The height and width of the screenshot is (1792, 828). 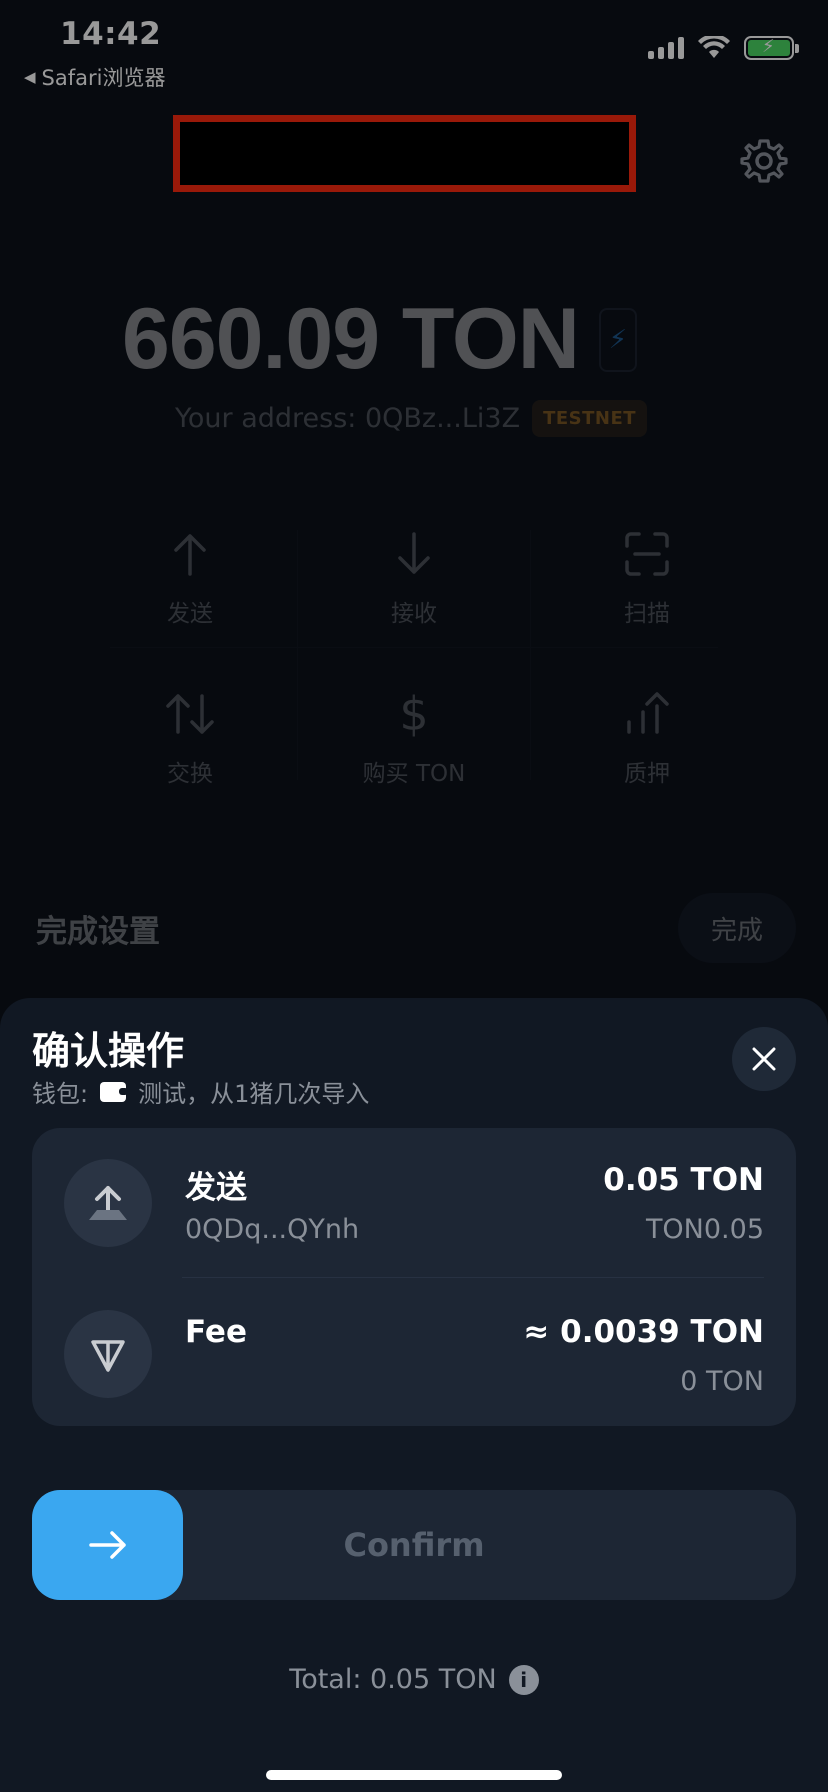 What do you see at coordinates (414, 1203) in the screenshot?
I see `send-row: 发送 0QDq...QYnh 0.05 TON TON0.05` at bounding box center [414, 1203].